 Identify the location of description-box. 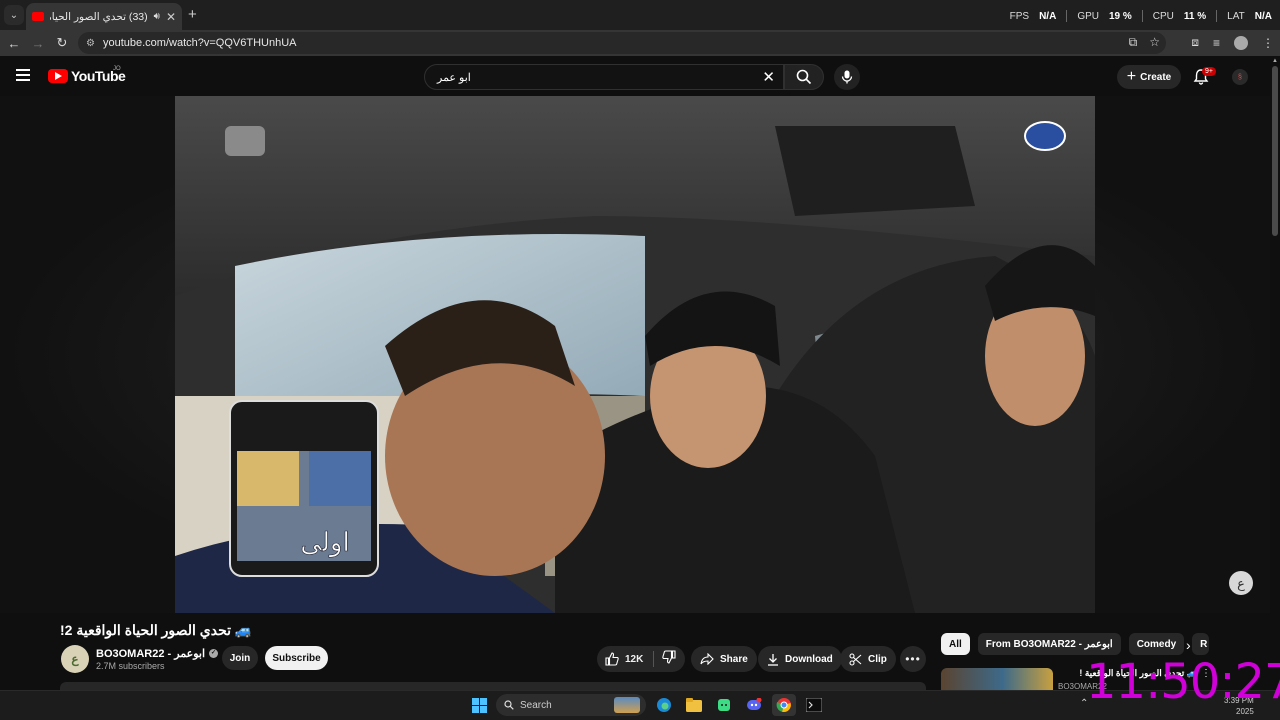
(493, 686).